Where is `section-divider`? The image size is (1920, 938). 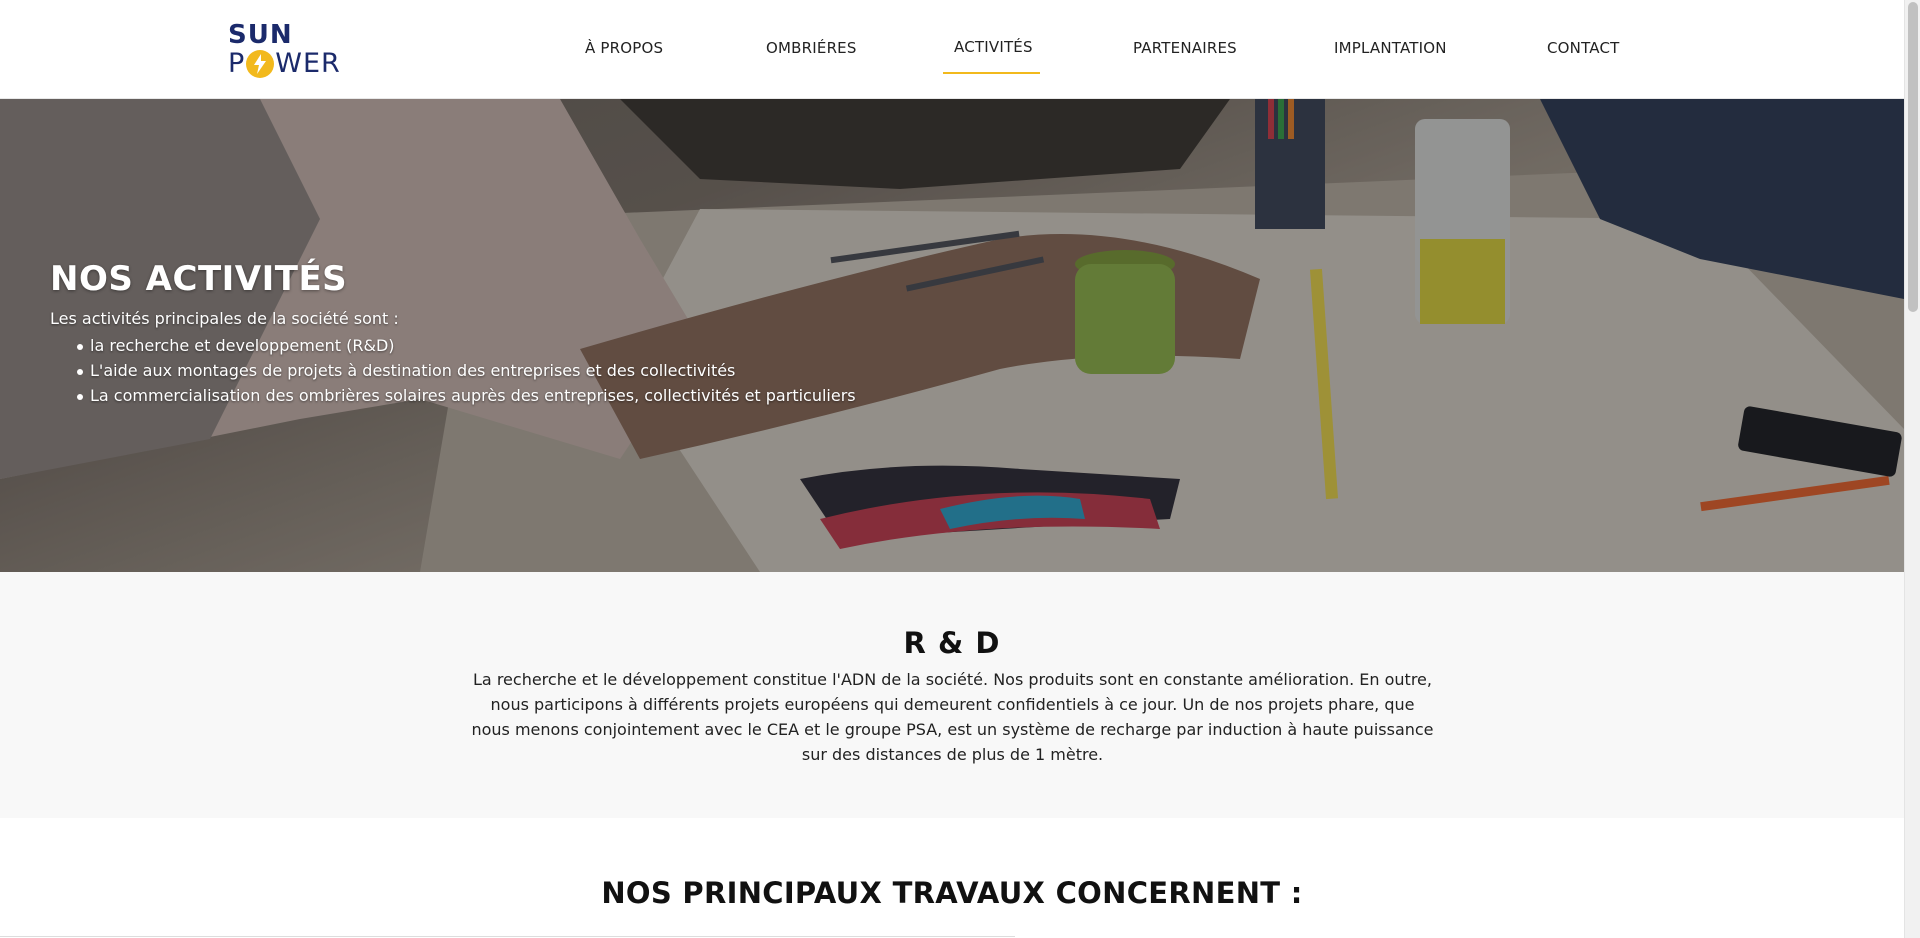
section-divider is located at coordinates (507, 936).